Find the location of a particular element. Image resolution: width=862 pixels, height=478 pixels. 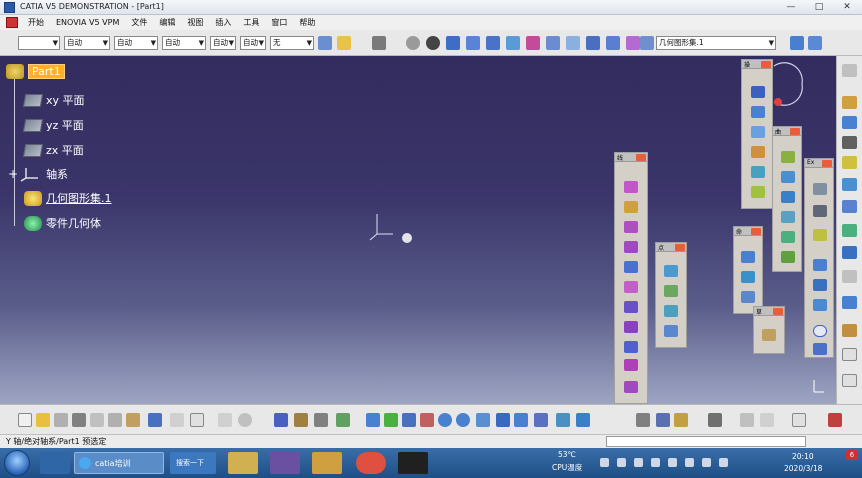

line-type-combo: 自动 ▼ is located at coordinates (223, 43).